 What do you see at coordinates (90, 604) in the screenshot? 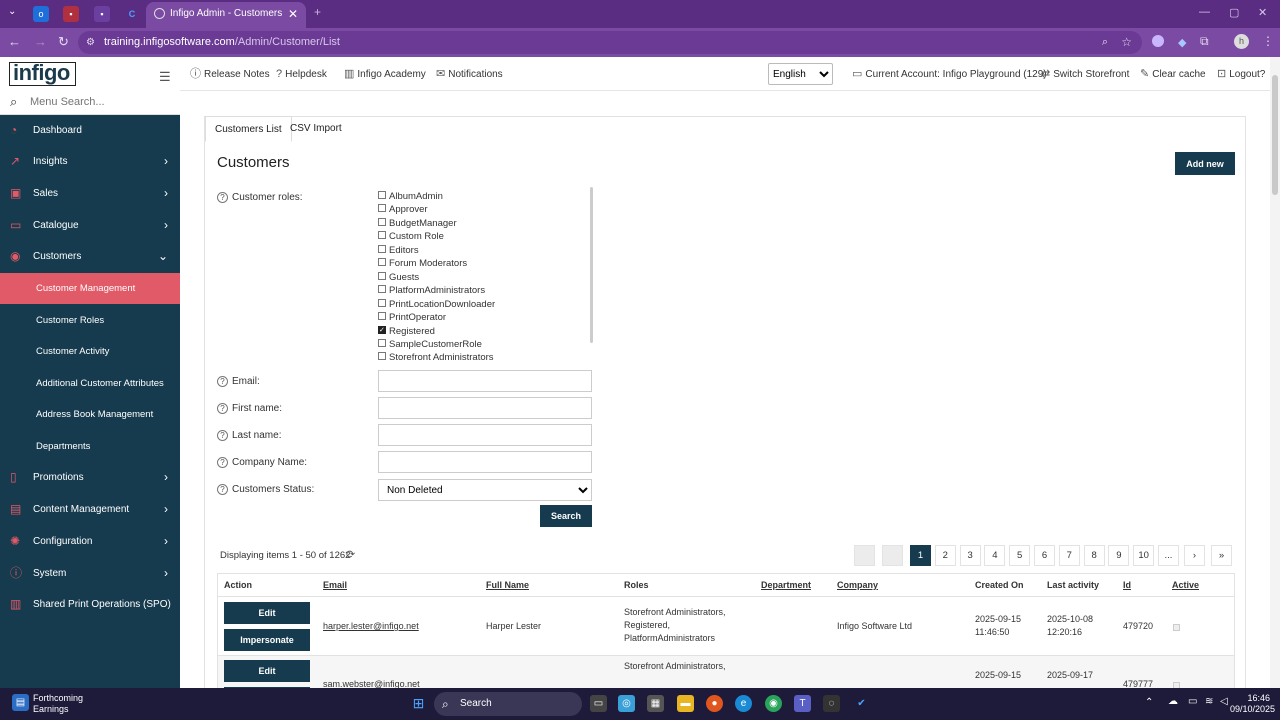
I see `sidebar-item-spo: ▥ Shared Print Operations (SPO)` at bounding box center [90, 604].